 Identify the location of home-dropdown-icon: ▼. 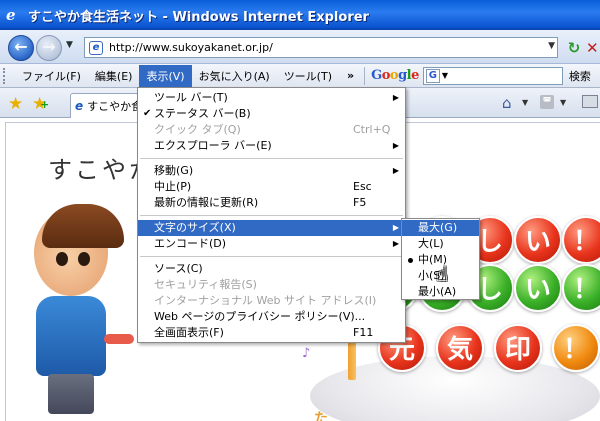
(525, 102).